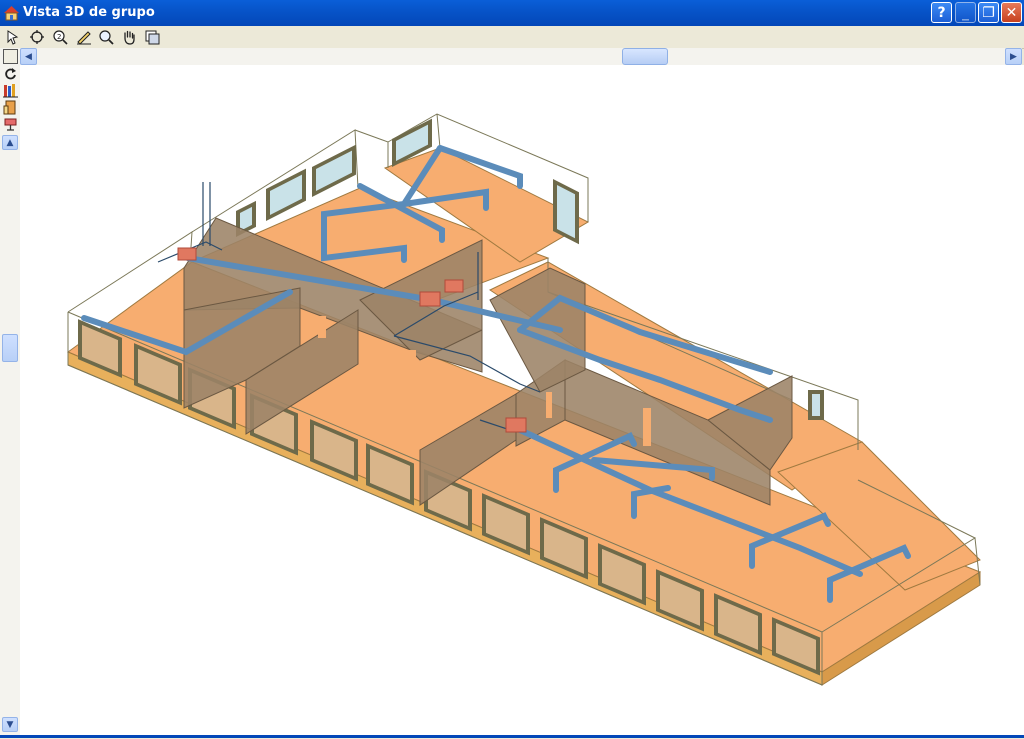  I want to click on horizontal-scrollbar: ◀ ▶, so click(521, 56).